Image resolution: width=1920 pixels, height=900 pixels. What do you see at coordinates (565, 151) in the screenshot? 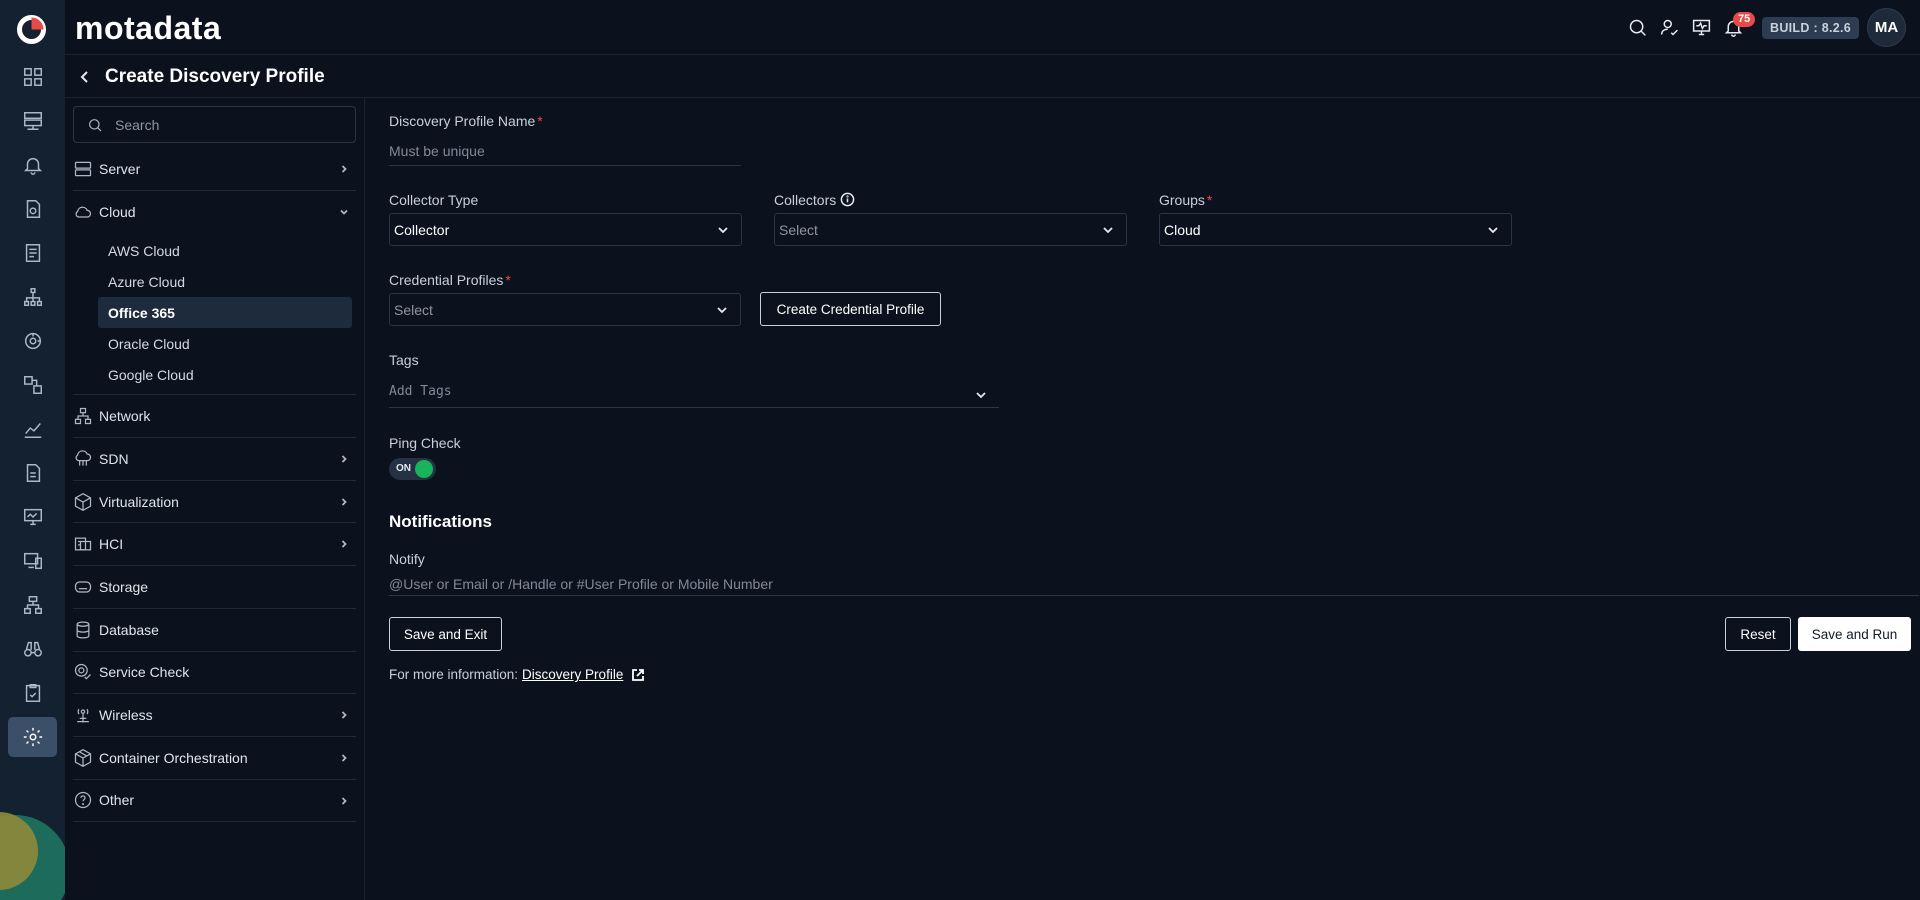
I see `profile-name-input` at bounding box center [565, 151].